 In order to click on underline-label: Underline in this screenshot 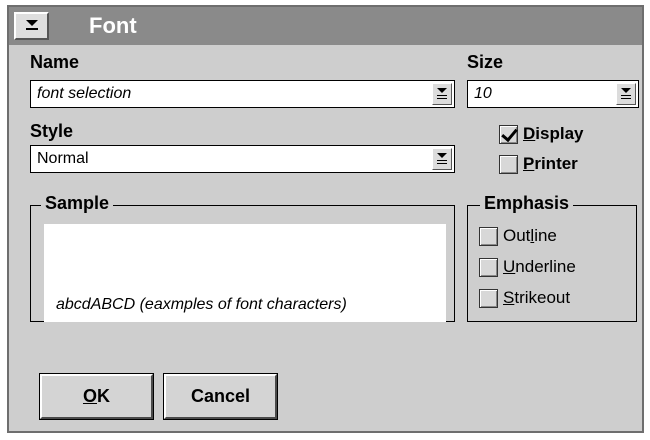, I will do `click(539, 267)`.